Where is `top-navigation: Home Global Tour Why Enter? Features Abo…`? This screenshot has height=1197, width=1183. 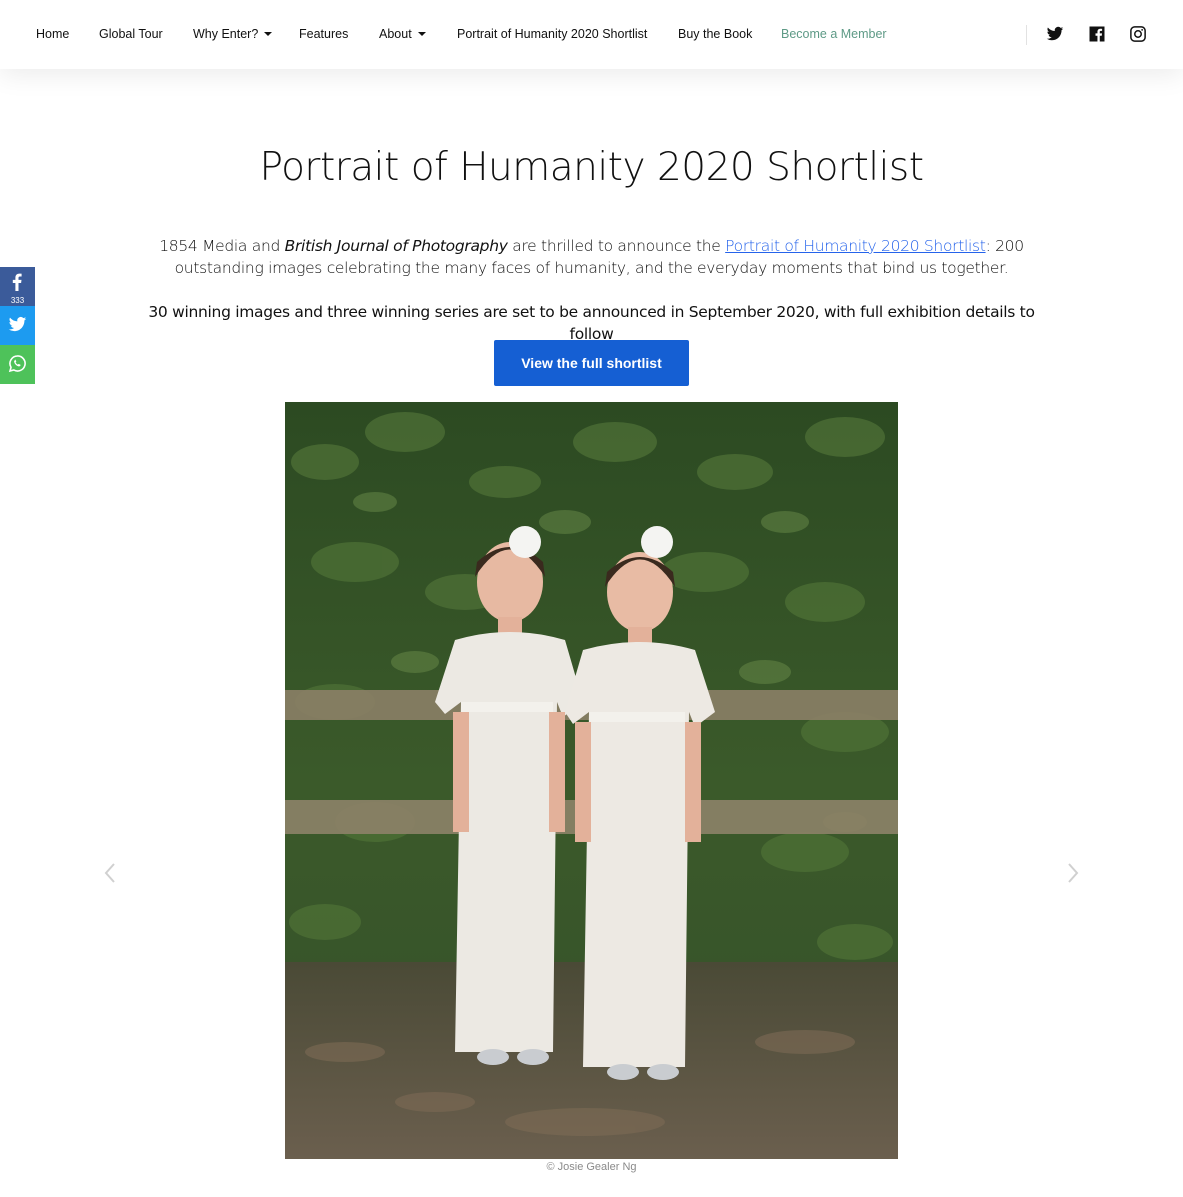 top-navigation: Home Global Tour Why Enter? Features Abo… is located at coordinates (591, 34).